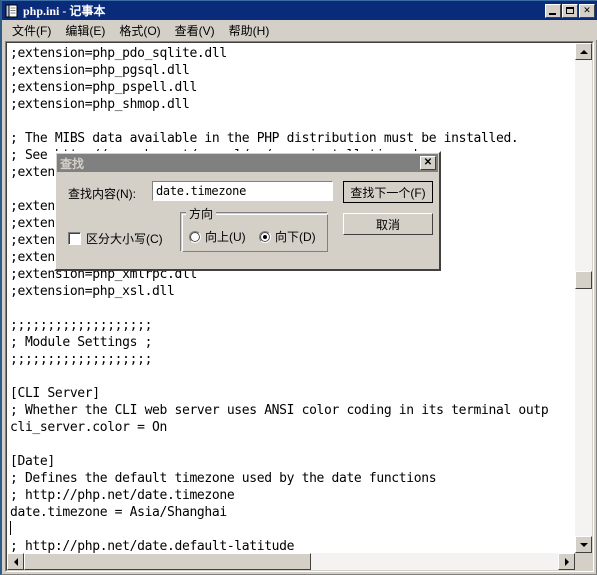 This screenshot has height=575, width=597. I want to click on text-line: ;extension=php_shmop.dll, so click(100, 104).